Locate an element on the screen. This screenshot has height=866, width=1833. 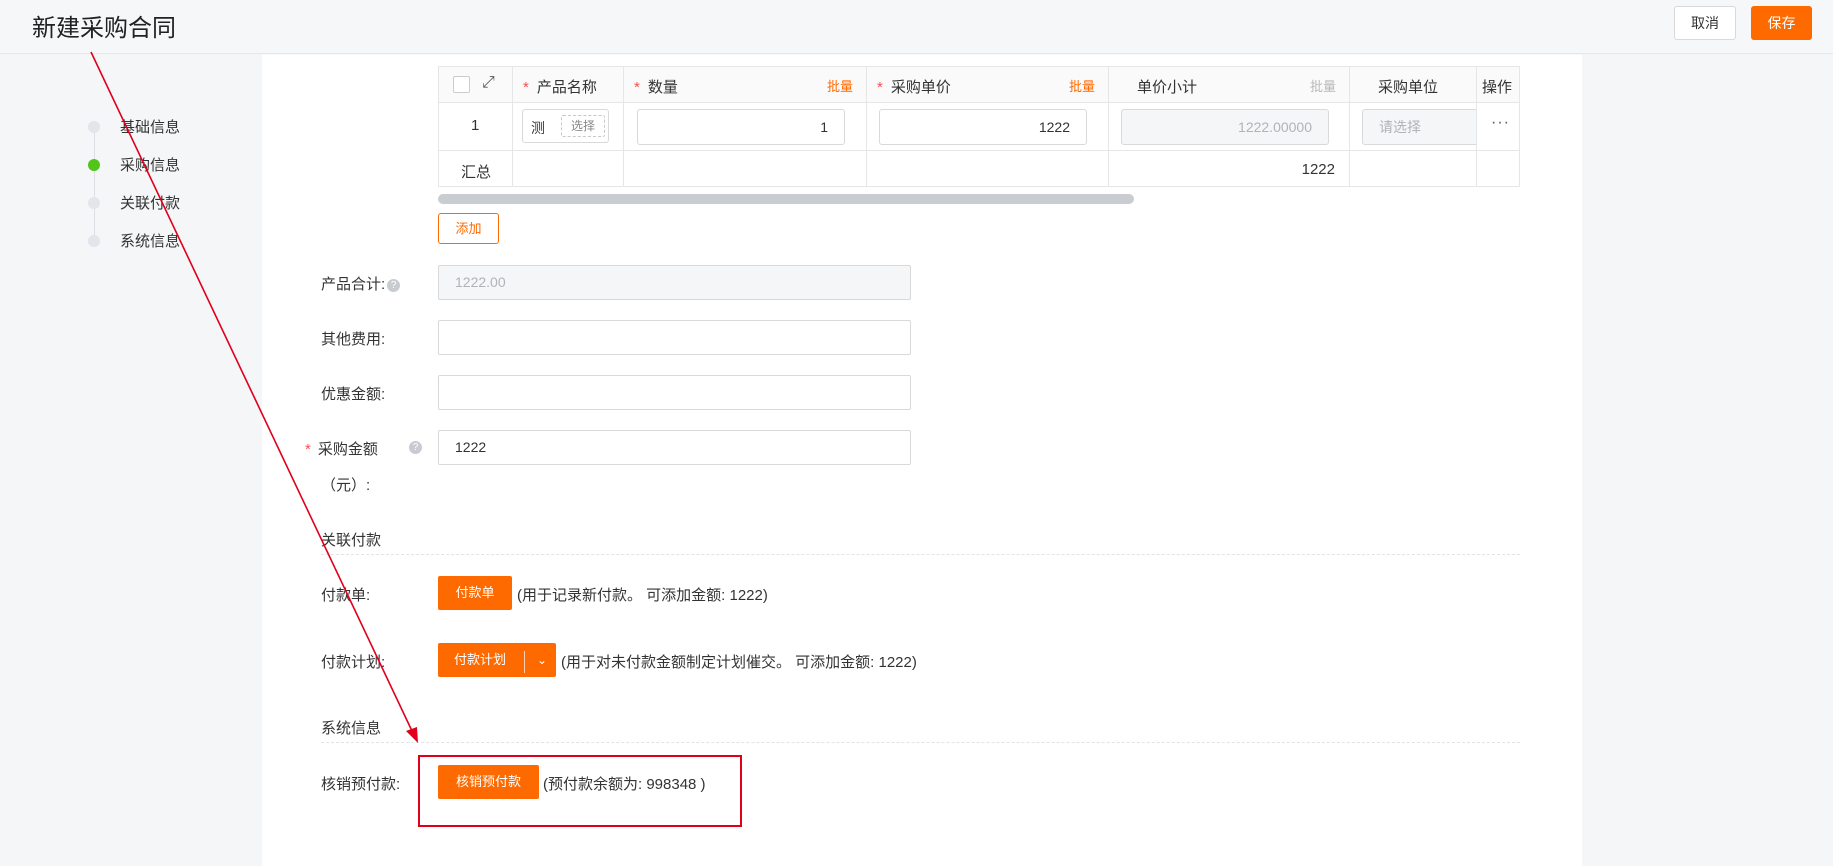
product-total-label: 产品合计:? is located at coordinates (361, 283).